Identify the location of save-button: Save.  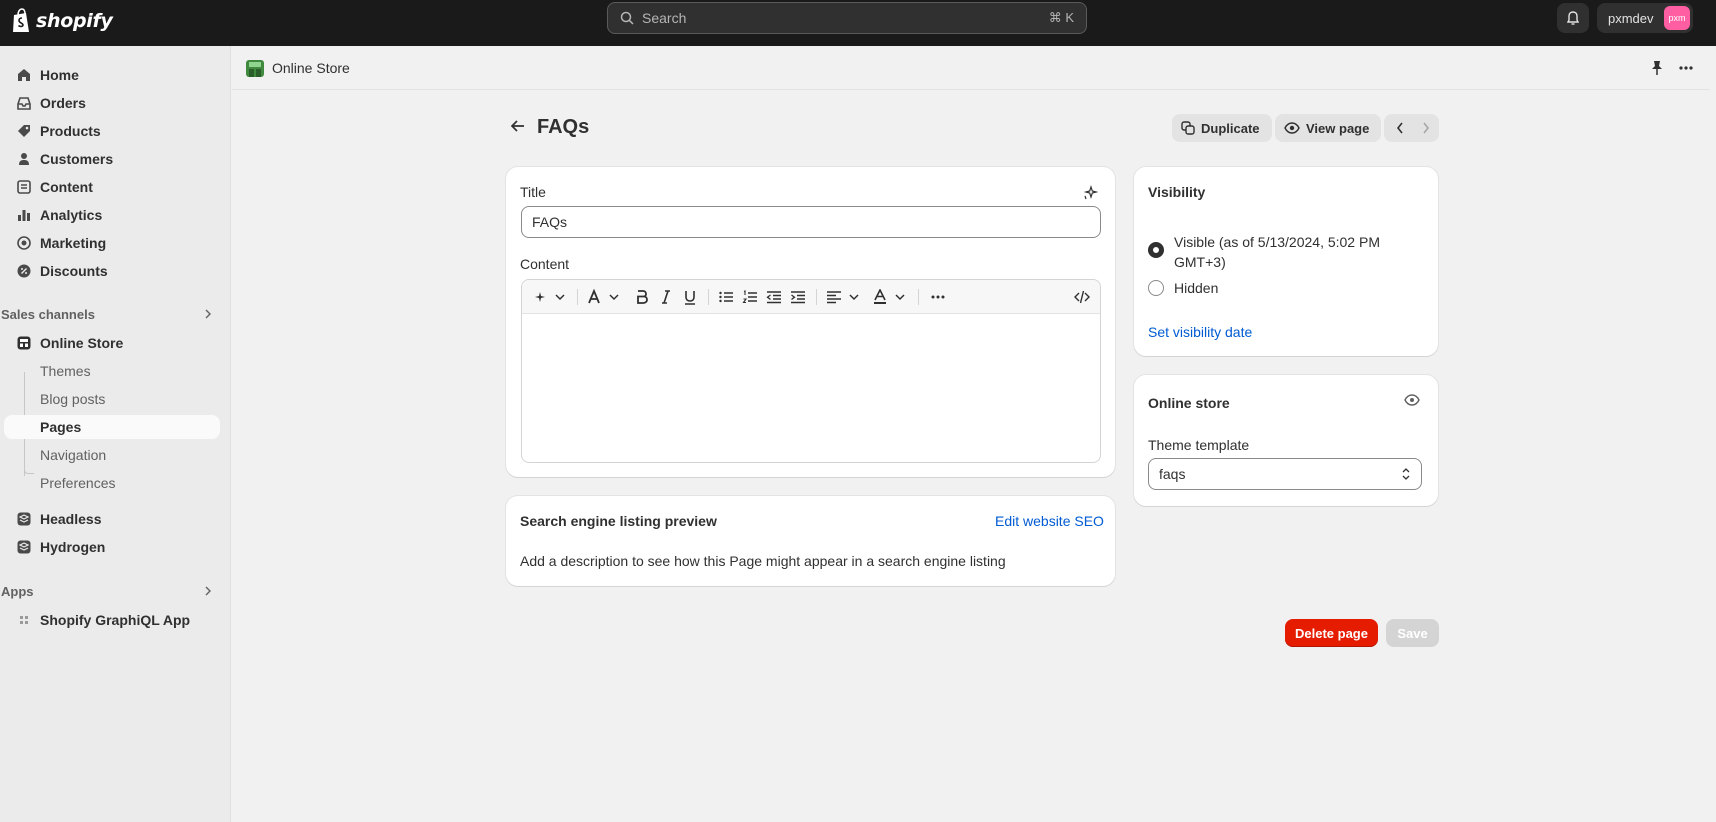
(1412, 633).